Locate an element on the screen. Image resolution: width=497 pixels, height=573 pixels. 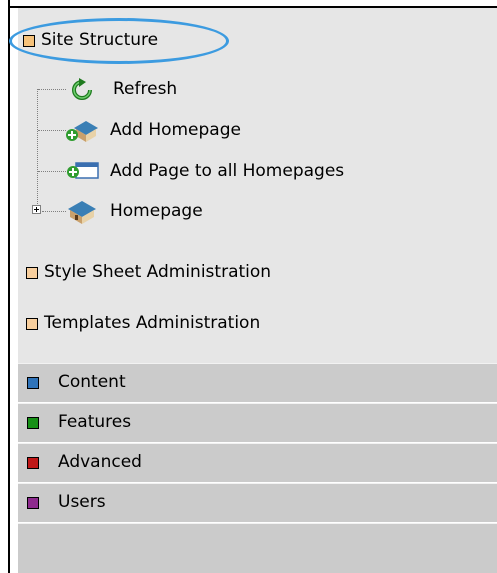
content-label: Content is located at coordinates (92, 382).